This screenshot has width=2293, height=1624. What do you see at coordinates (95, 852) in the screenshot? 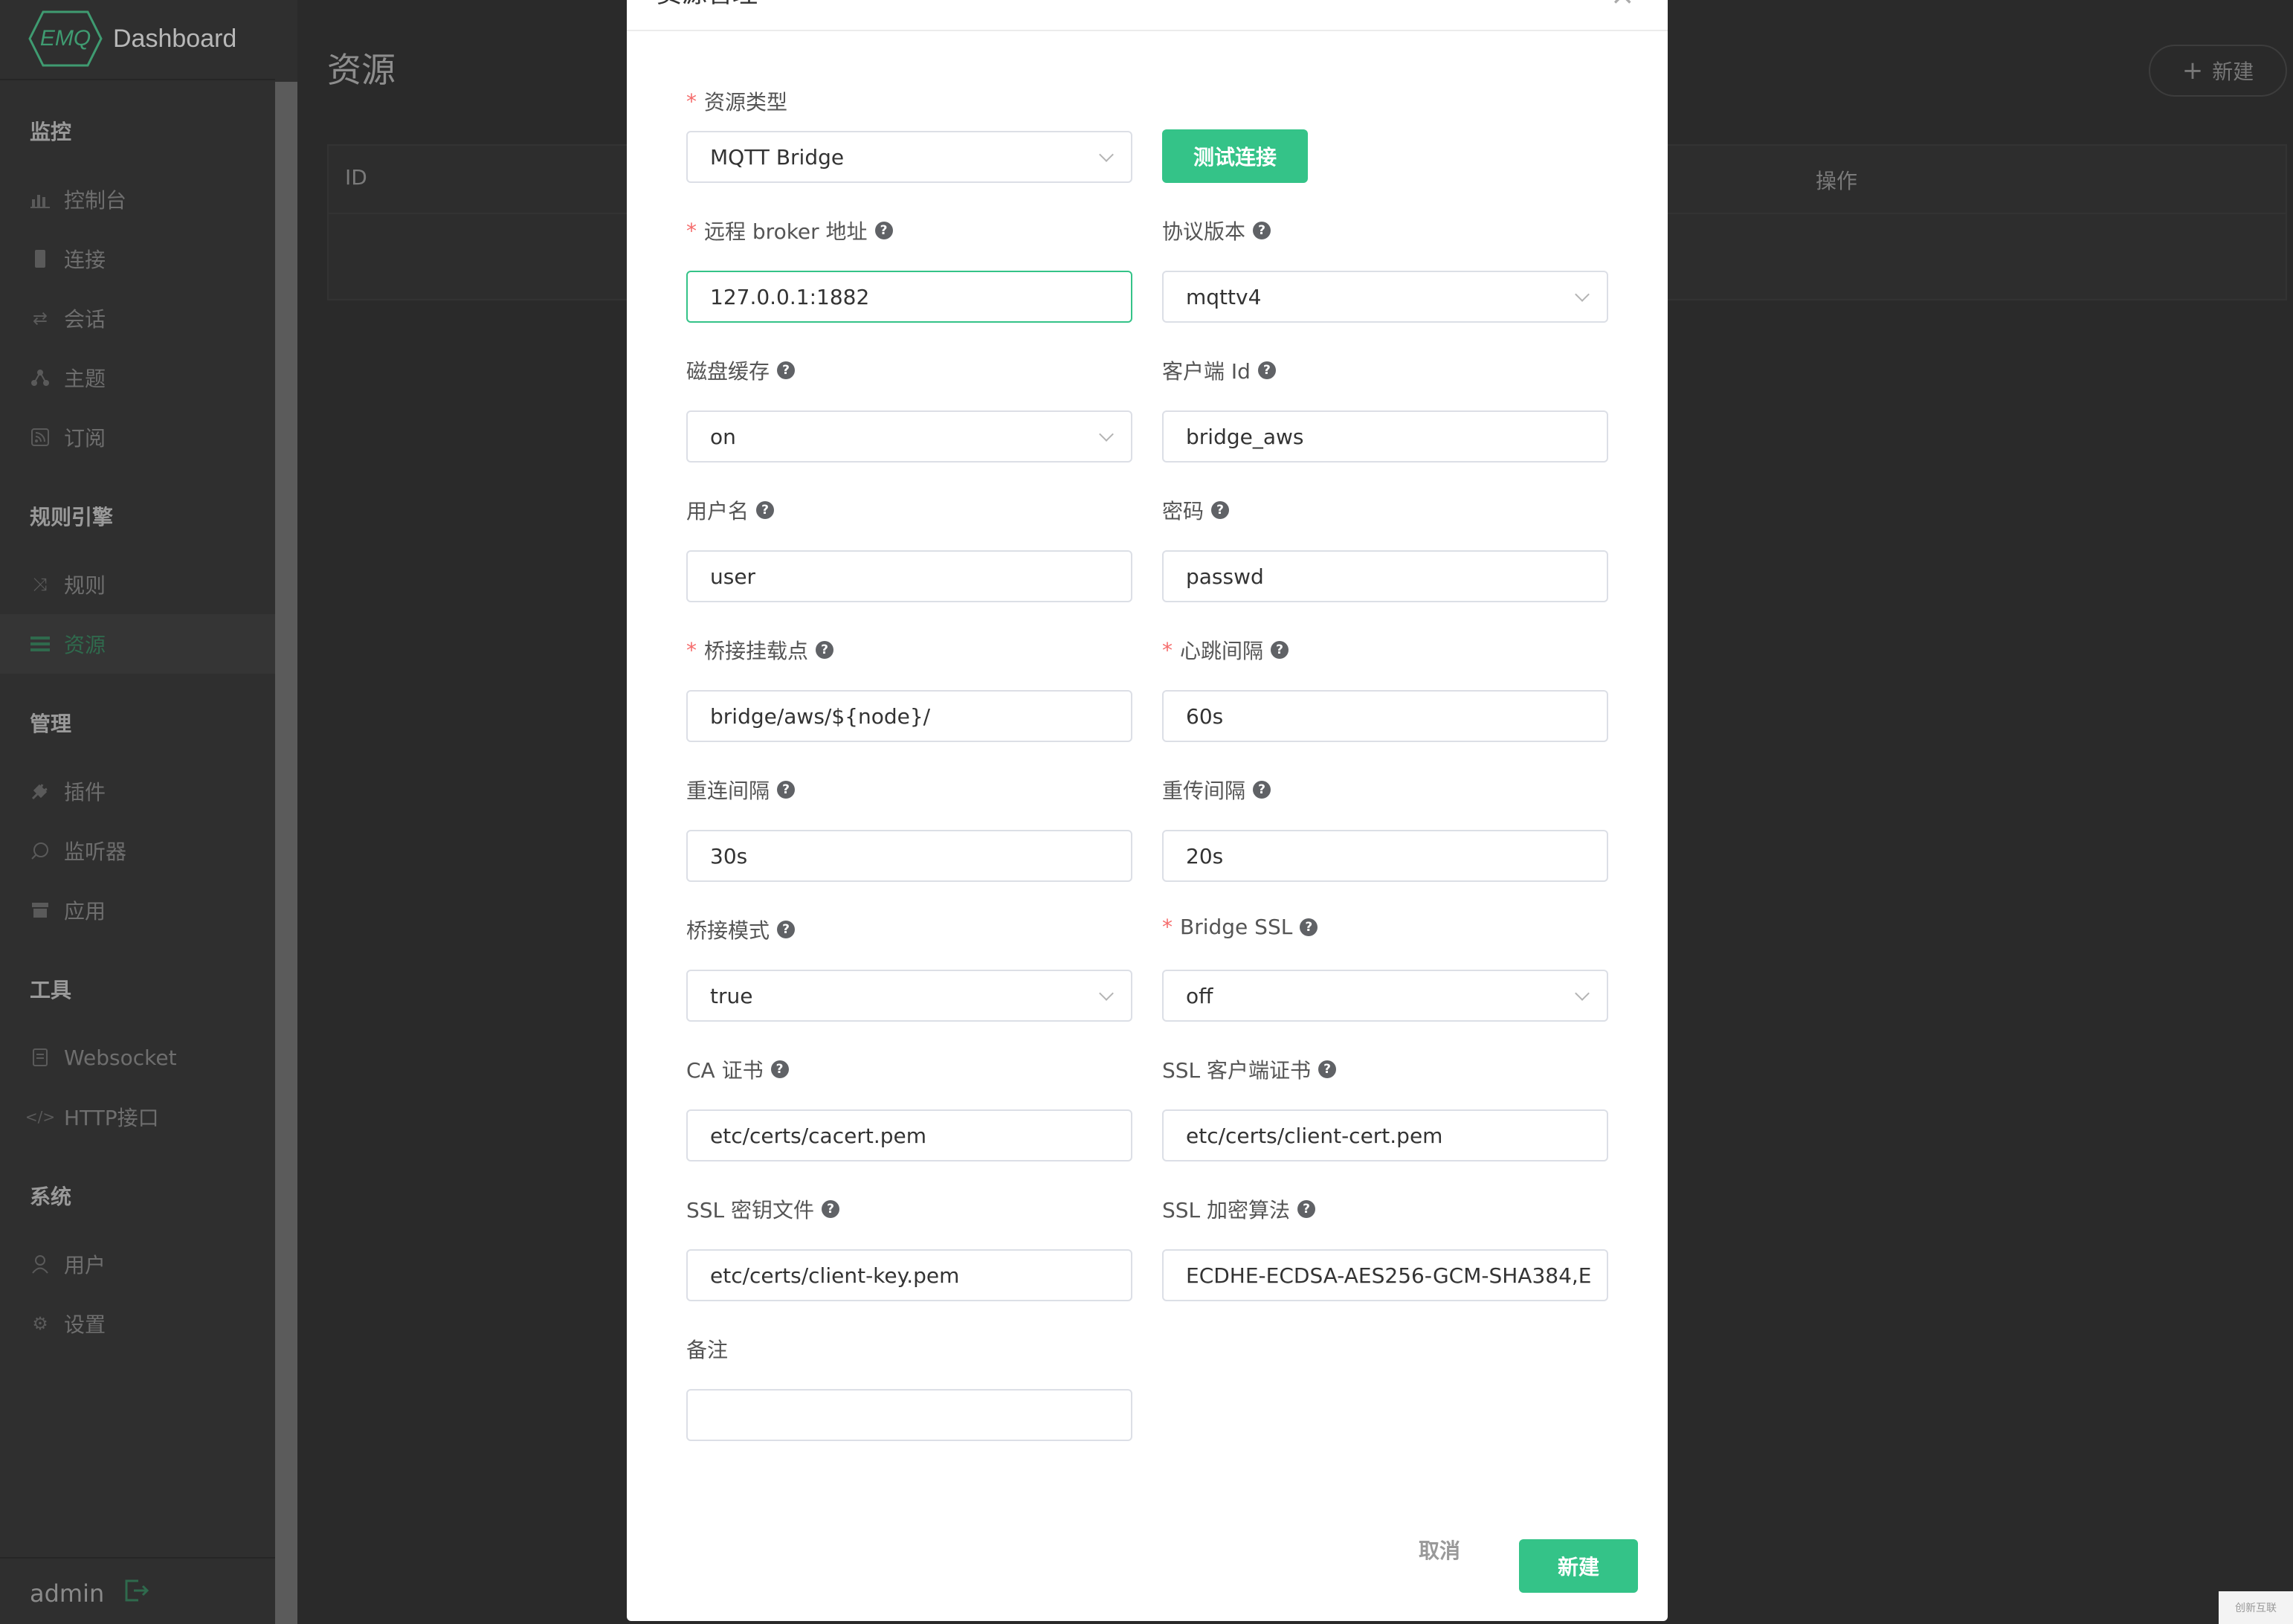
I see `sidebar-item-label: 监听器` at bounding box center [95, 852].